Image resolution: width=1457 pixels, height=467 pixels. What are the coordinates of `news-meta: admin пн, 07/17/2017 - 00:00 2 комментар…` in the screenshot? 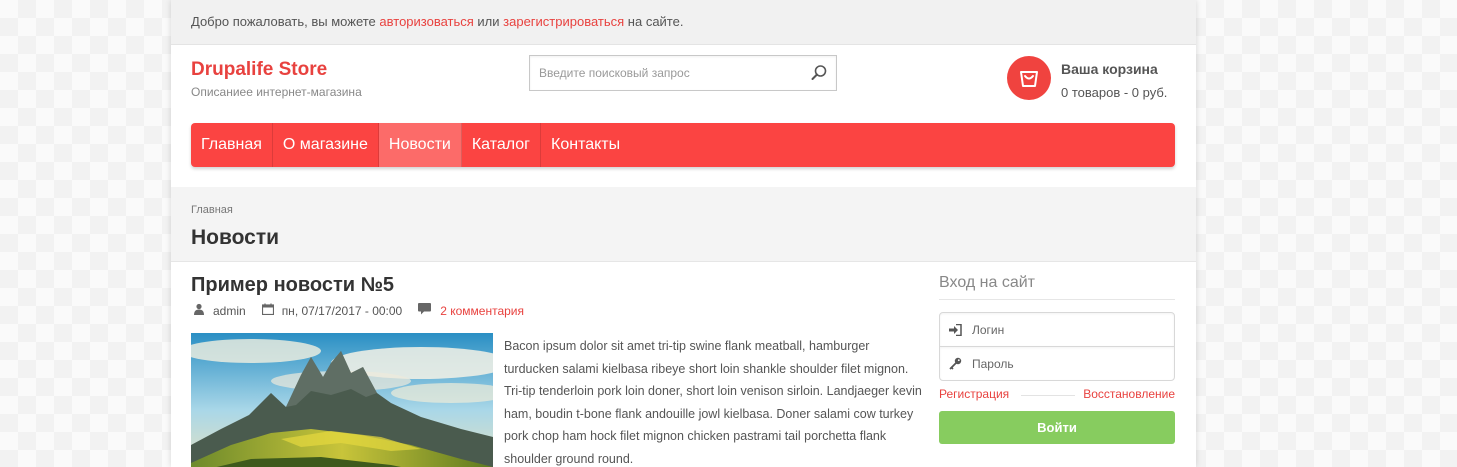 It's located at (358, 310).